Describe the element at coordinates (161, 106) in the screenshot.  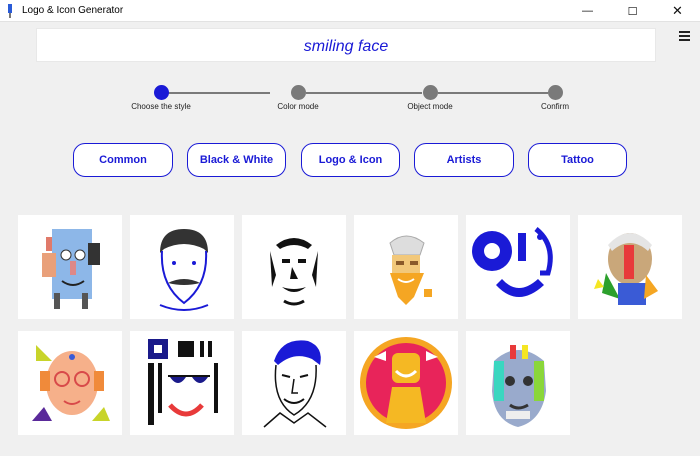
I see `step-label: Choose the style` at that location.